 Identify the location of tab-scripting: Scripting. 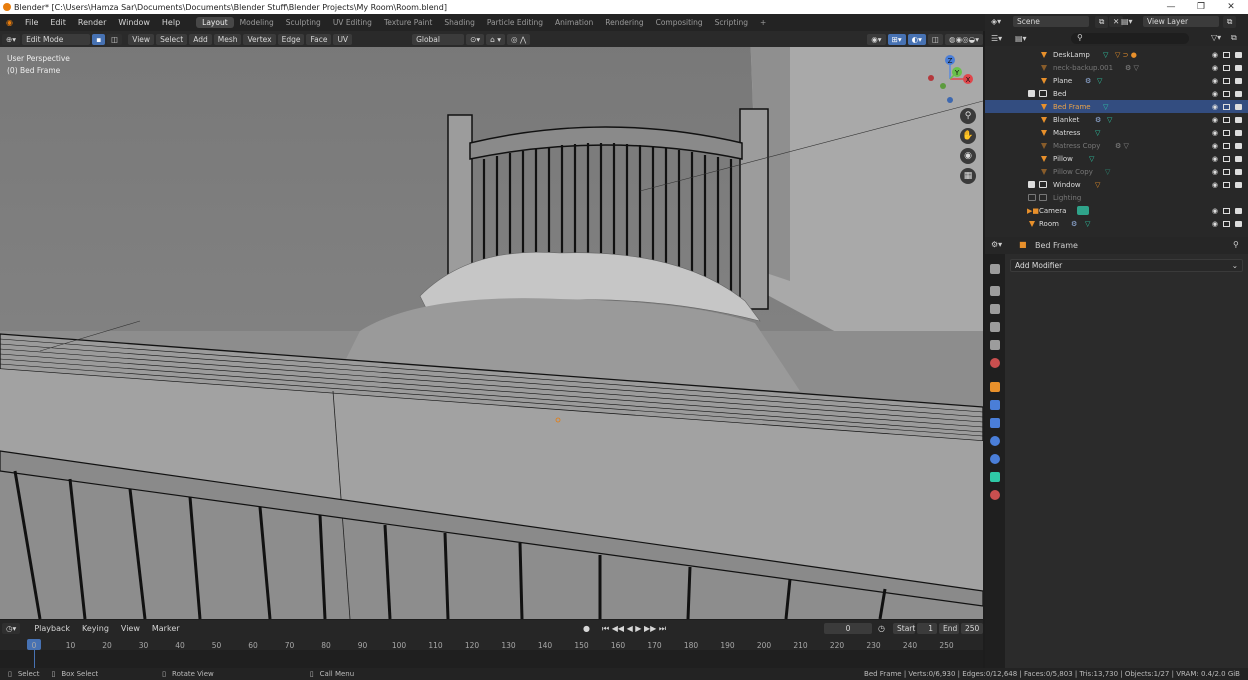
(731, 22).